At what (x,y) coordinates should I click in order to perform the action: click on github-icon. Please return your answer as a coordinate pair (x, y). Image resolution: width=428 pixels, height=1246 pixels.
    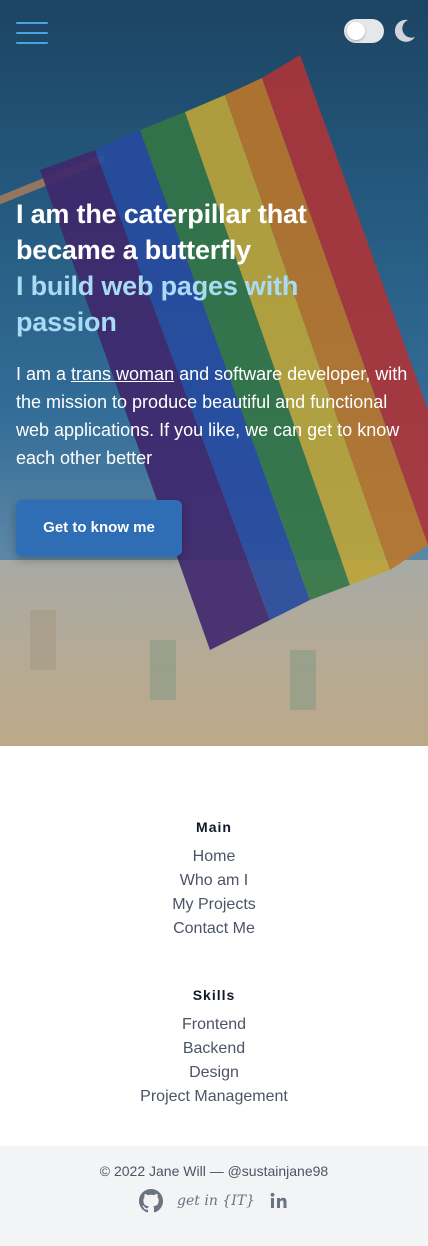
    Looking at the image, I should click on (151, 1201).